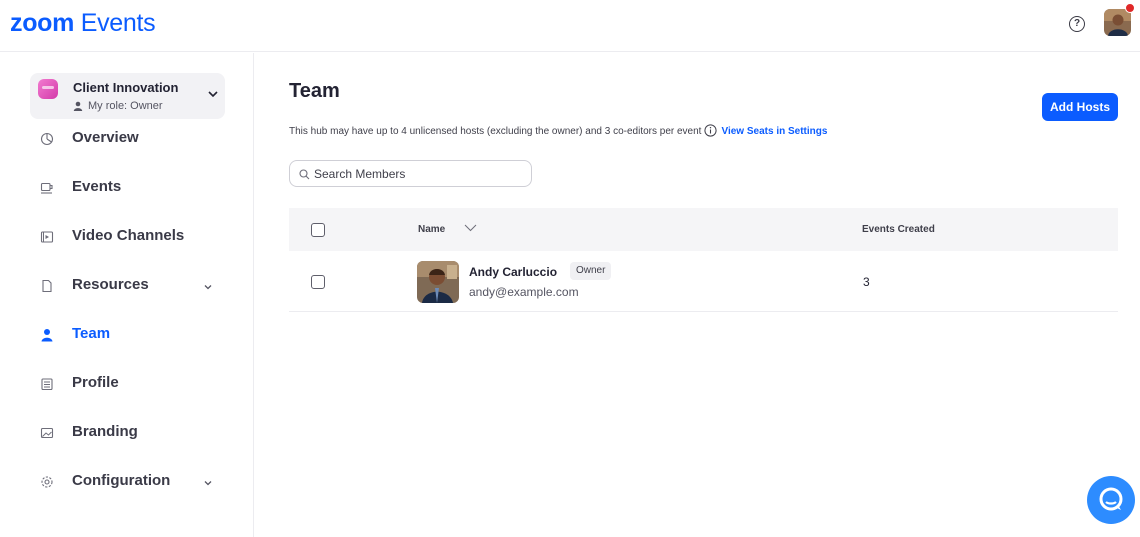 The image size is (1140, 537). I want to click on sidebar-item-profile: Profile, so click(127, 385).